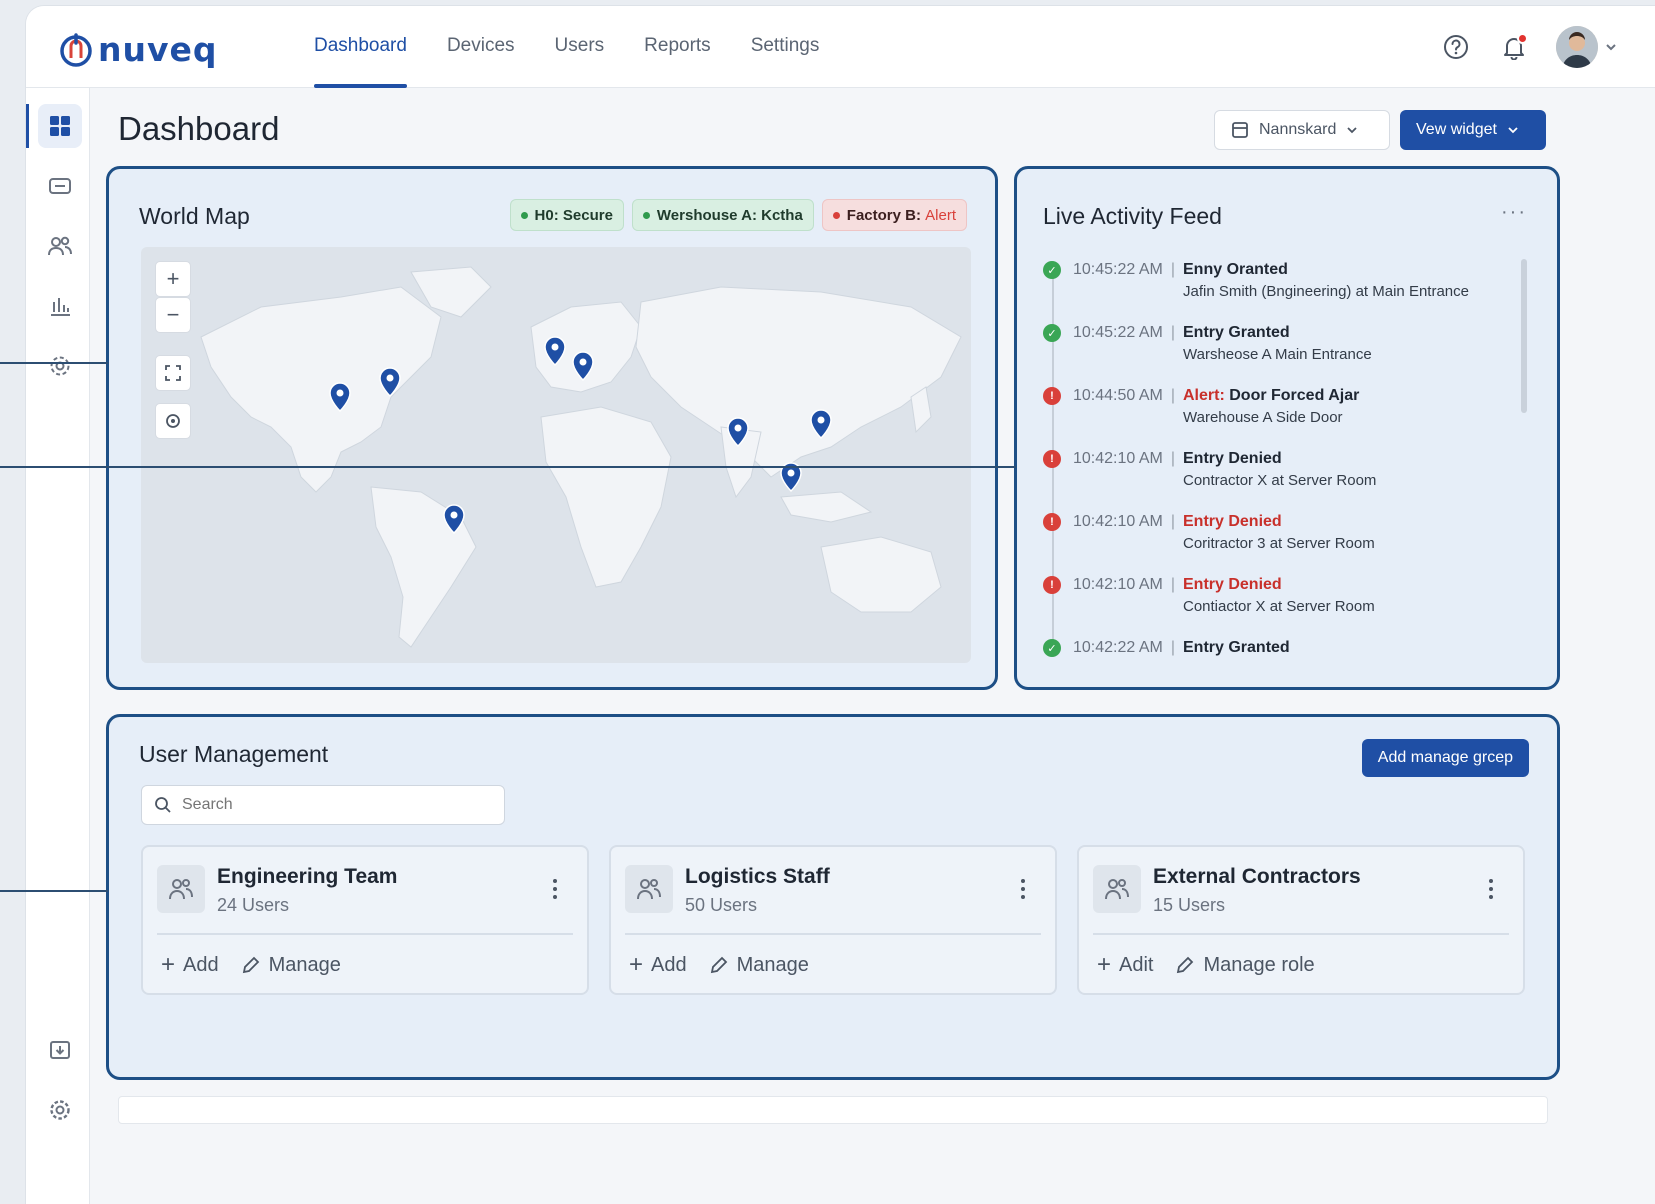 The height and width of the screenshot is (1204, 1655). I want to click on group-icon, so click(649, 889).